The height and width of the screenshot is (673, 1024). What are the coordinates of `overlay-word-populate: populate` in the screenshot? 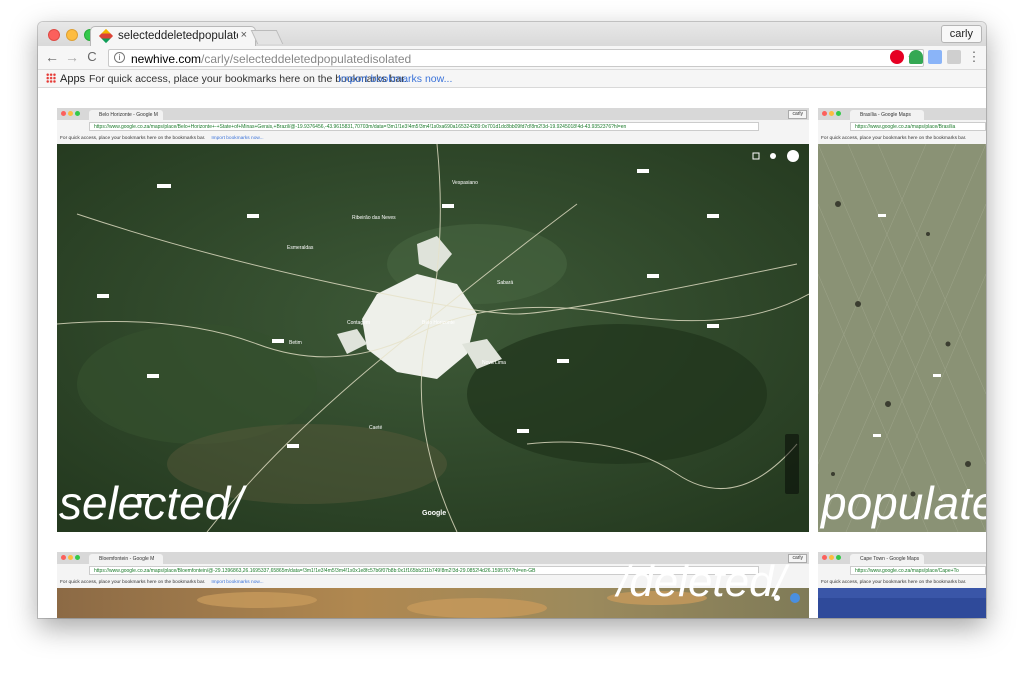 It's located at (903, 503).